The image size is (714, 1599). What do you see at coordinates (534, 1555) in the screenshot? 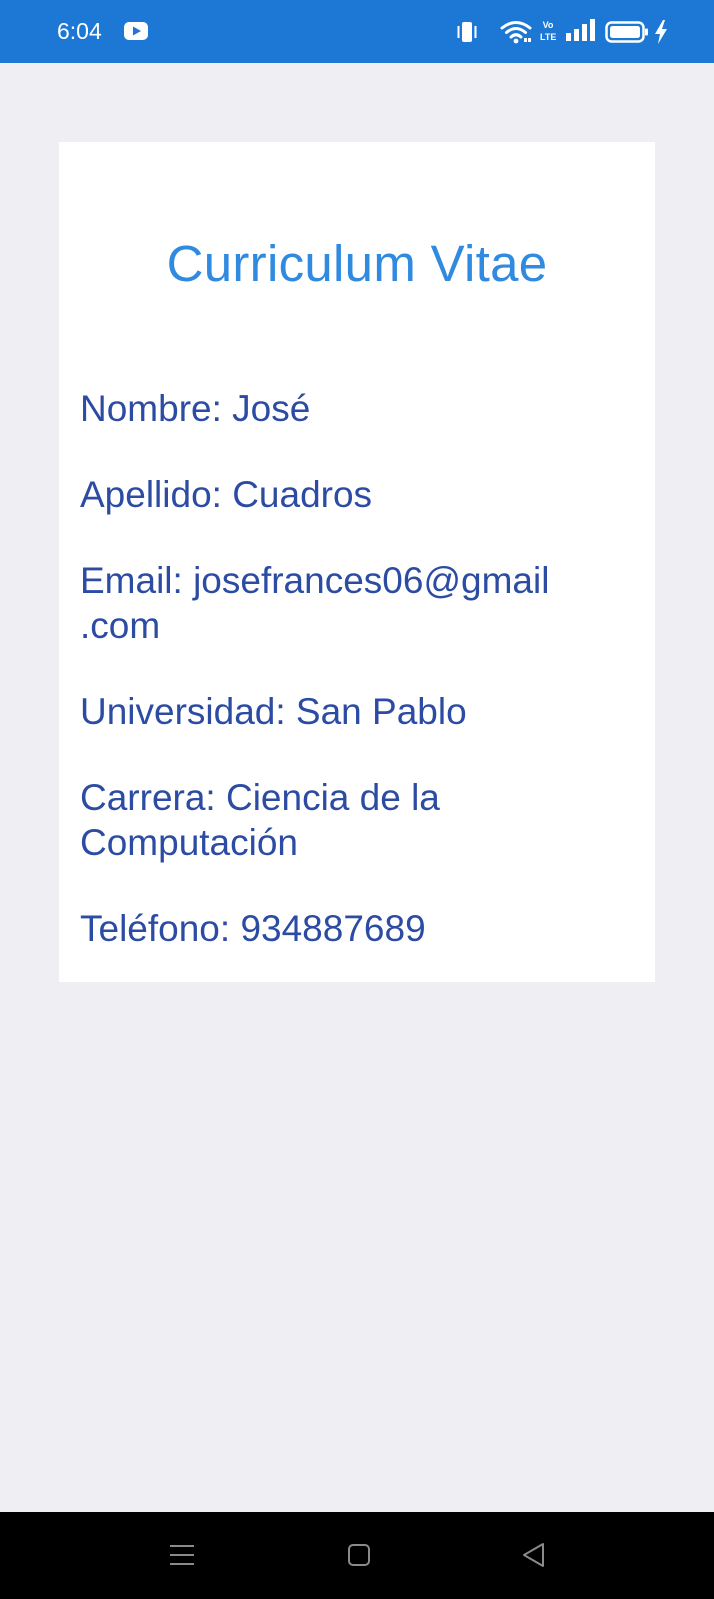
I see `back-icon` at bounding box center [534, 1555].